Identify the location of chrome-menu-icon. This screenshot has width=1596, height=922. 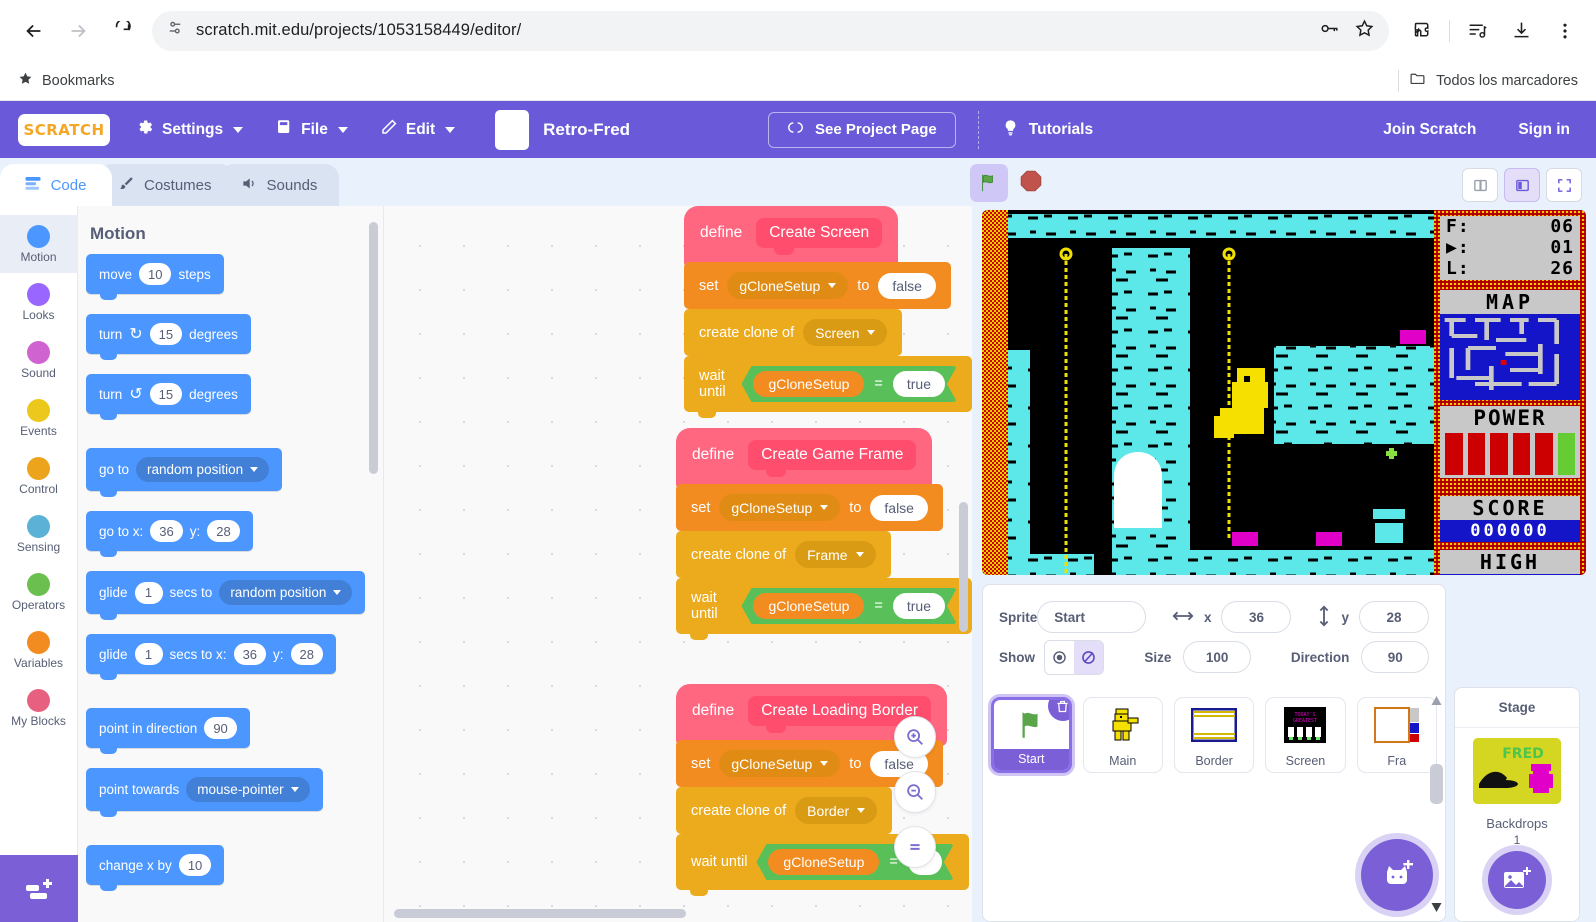
(1565, 31).